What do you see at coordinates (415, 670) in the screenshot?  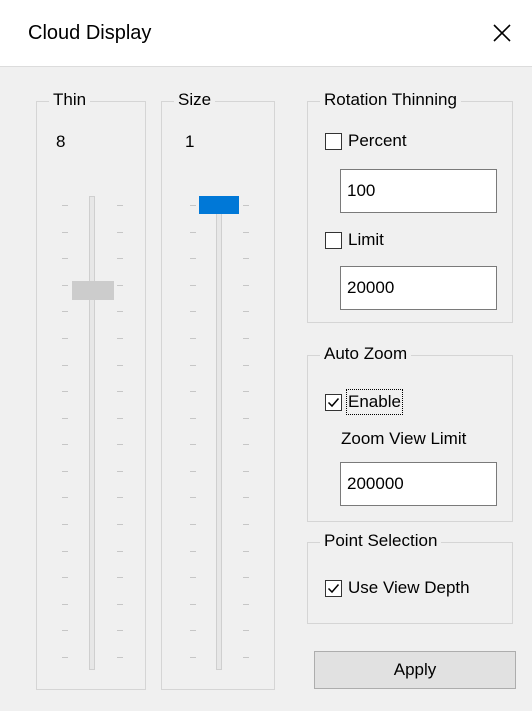 I see `apply-button: Apply` at bounding box center [415, 670].